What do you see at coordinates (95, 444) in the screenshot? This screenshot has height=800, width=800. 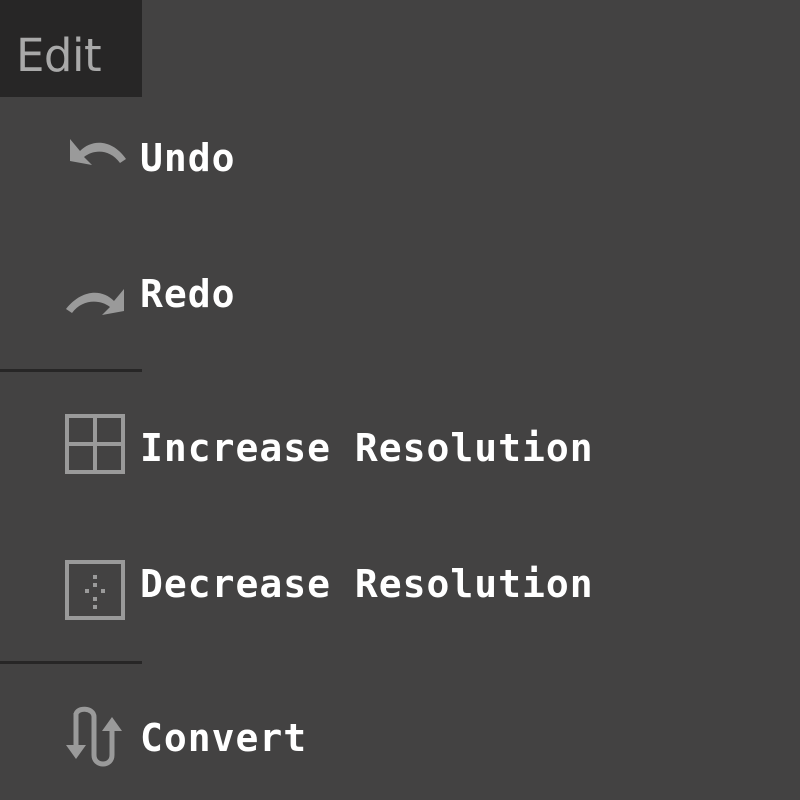 I see `grid-icon` at bounding box center [95, 444].